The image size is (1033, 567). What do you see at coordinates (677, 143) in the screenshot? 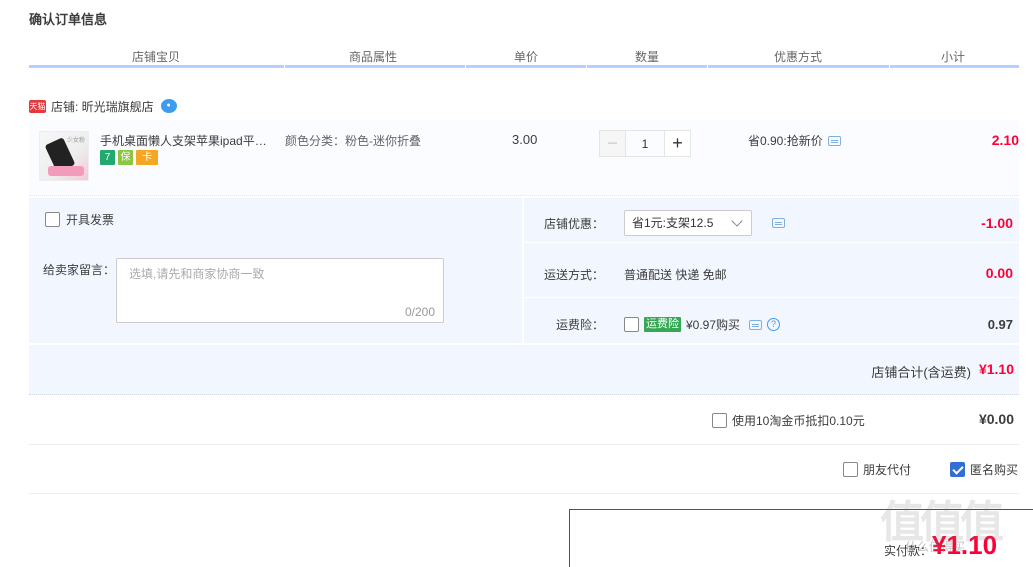
I see `qty-increase-button: +` at bounding box center [677, 143].